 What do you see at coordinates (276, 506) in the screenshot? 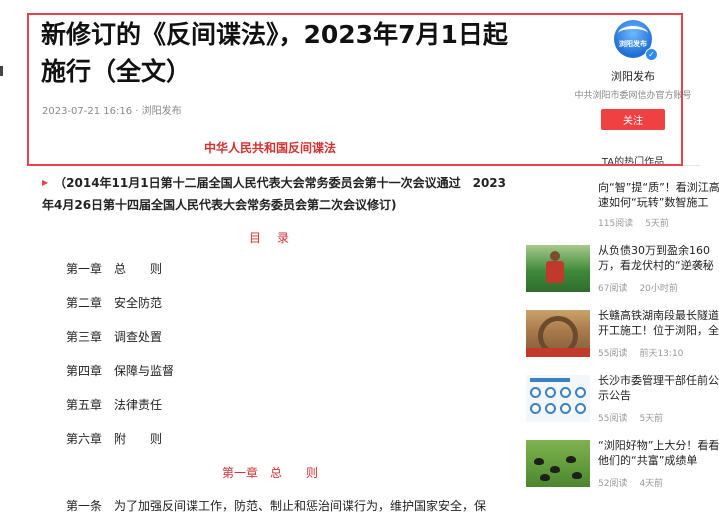
I see `article-first-line: 第一条 为了加强反间谍工作，防范、制止和惩治间谍行为，维护国家安全，保` at bounding box center [276, 506].